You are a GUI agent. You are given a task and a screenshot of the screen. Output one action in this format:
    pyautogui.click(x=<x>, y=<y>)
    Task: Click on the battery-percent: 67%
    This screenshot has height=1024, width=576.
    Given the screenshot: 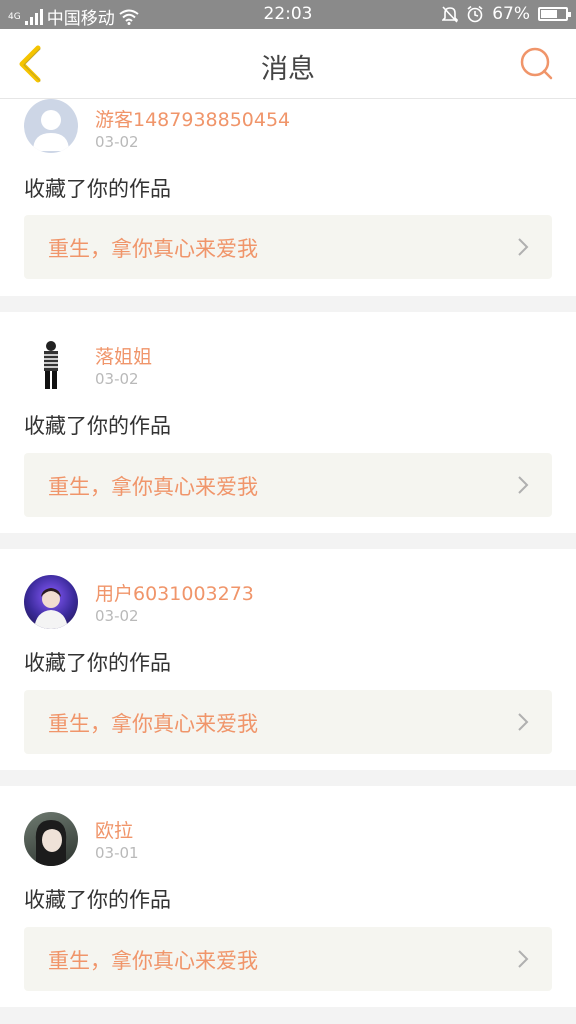 What is the action you would take?
    pyautogui.click(x=511, y=14)
    